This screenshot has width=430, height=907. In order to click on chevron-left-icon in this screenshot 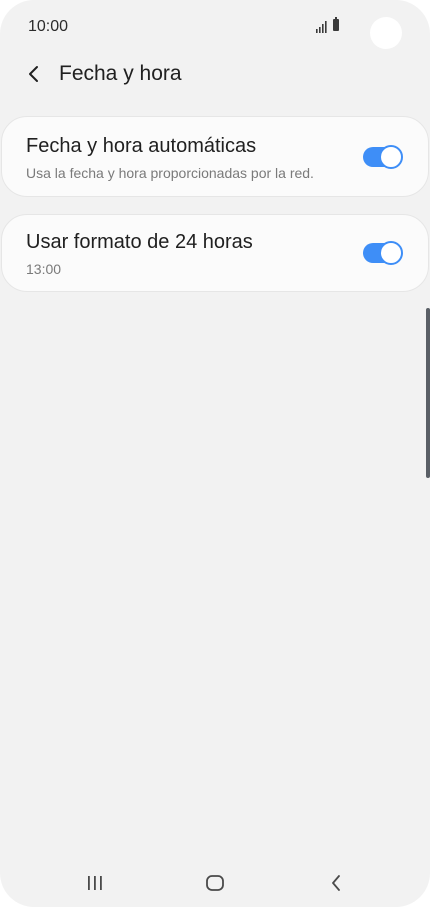, I will do `click(33, 74)`.